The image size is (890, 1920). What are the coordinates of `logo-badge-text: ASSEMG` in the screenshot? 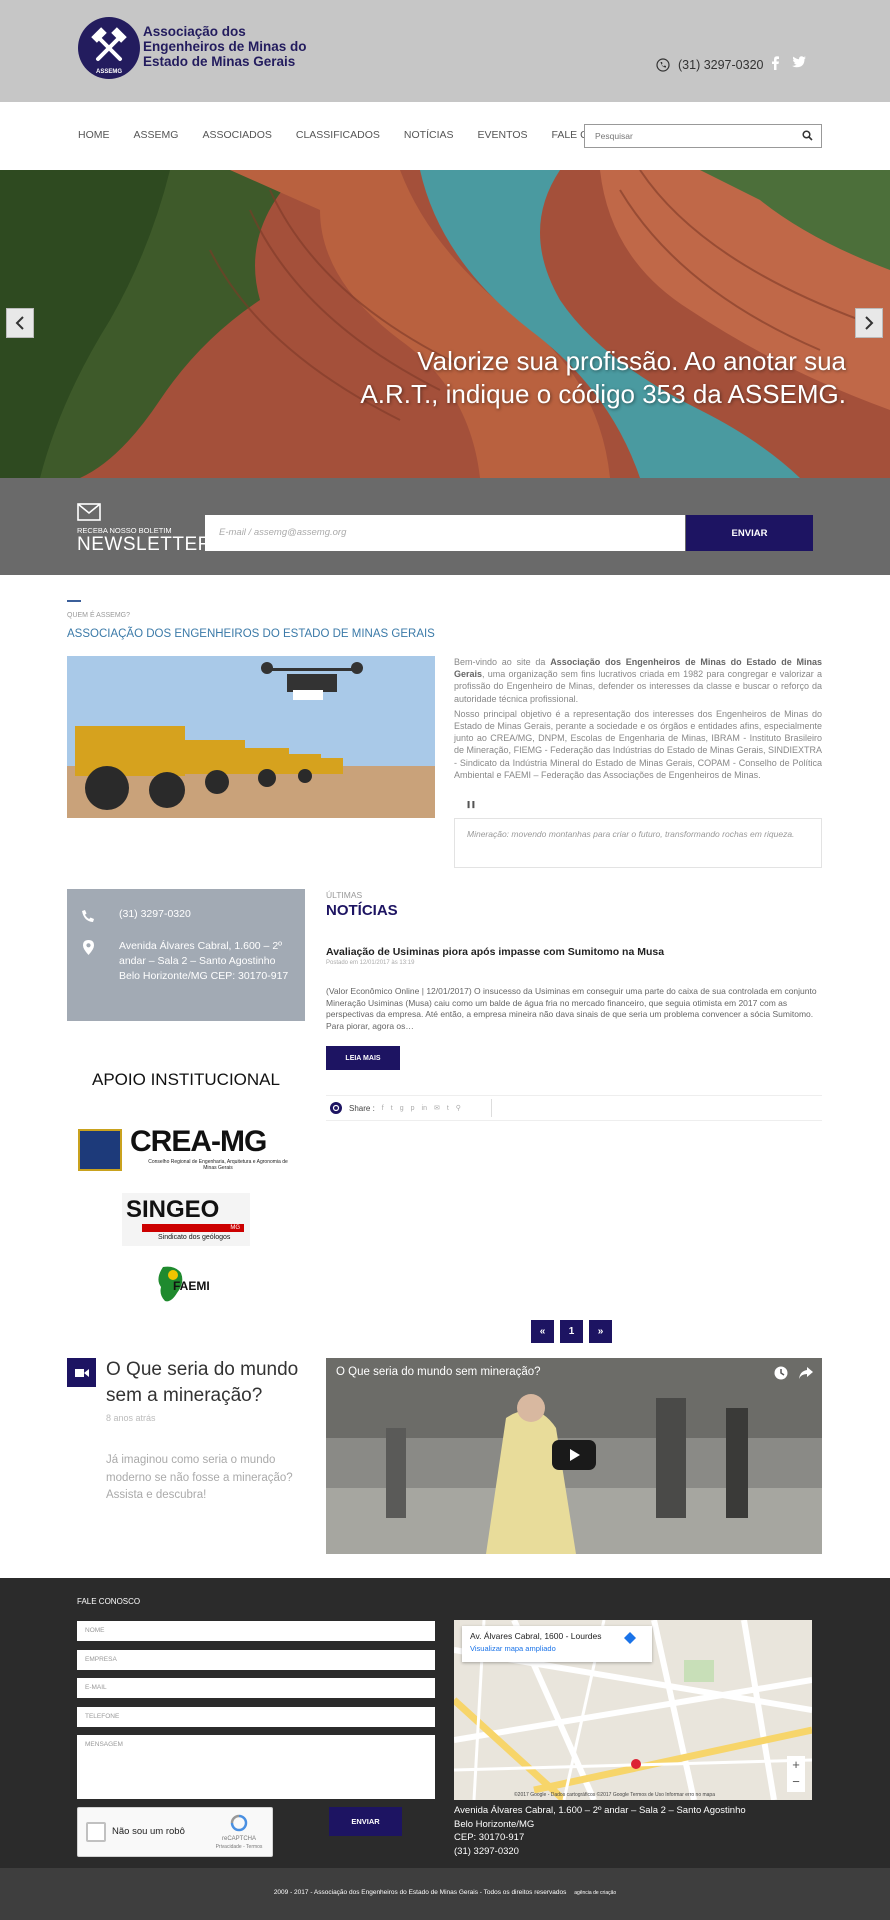 It's located at (108, 72).